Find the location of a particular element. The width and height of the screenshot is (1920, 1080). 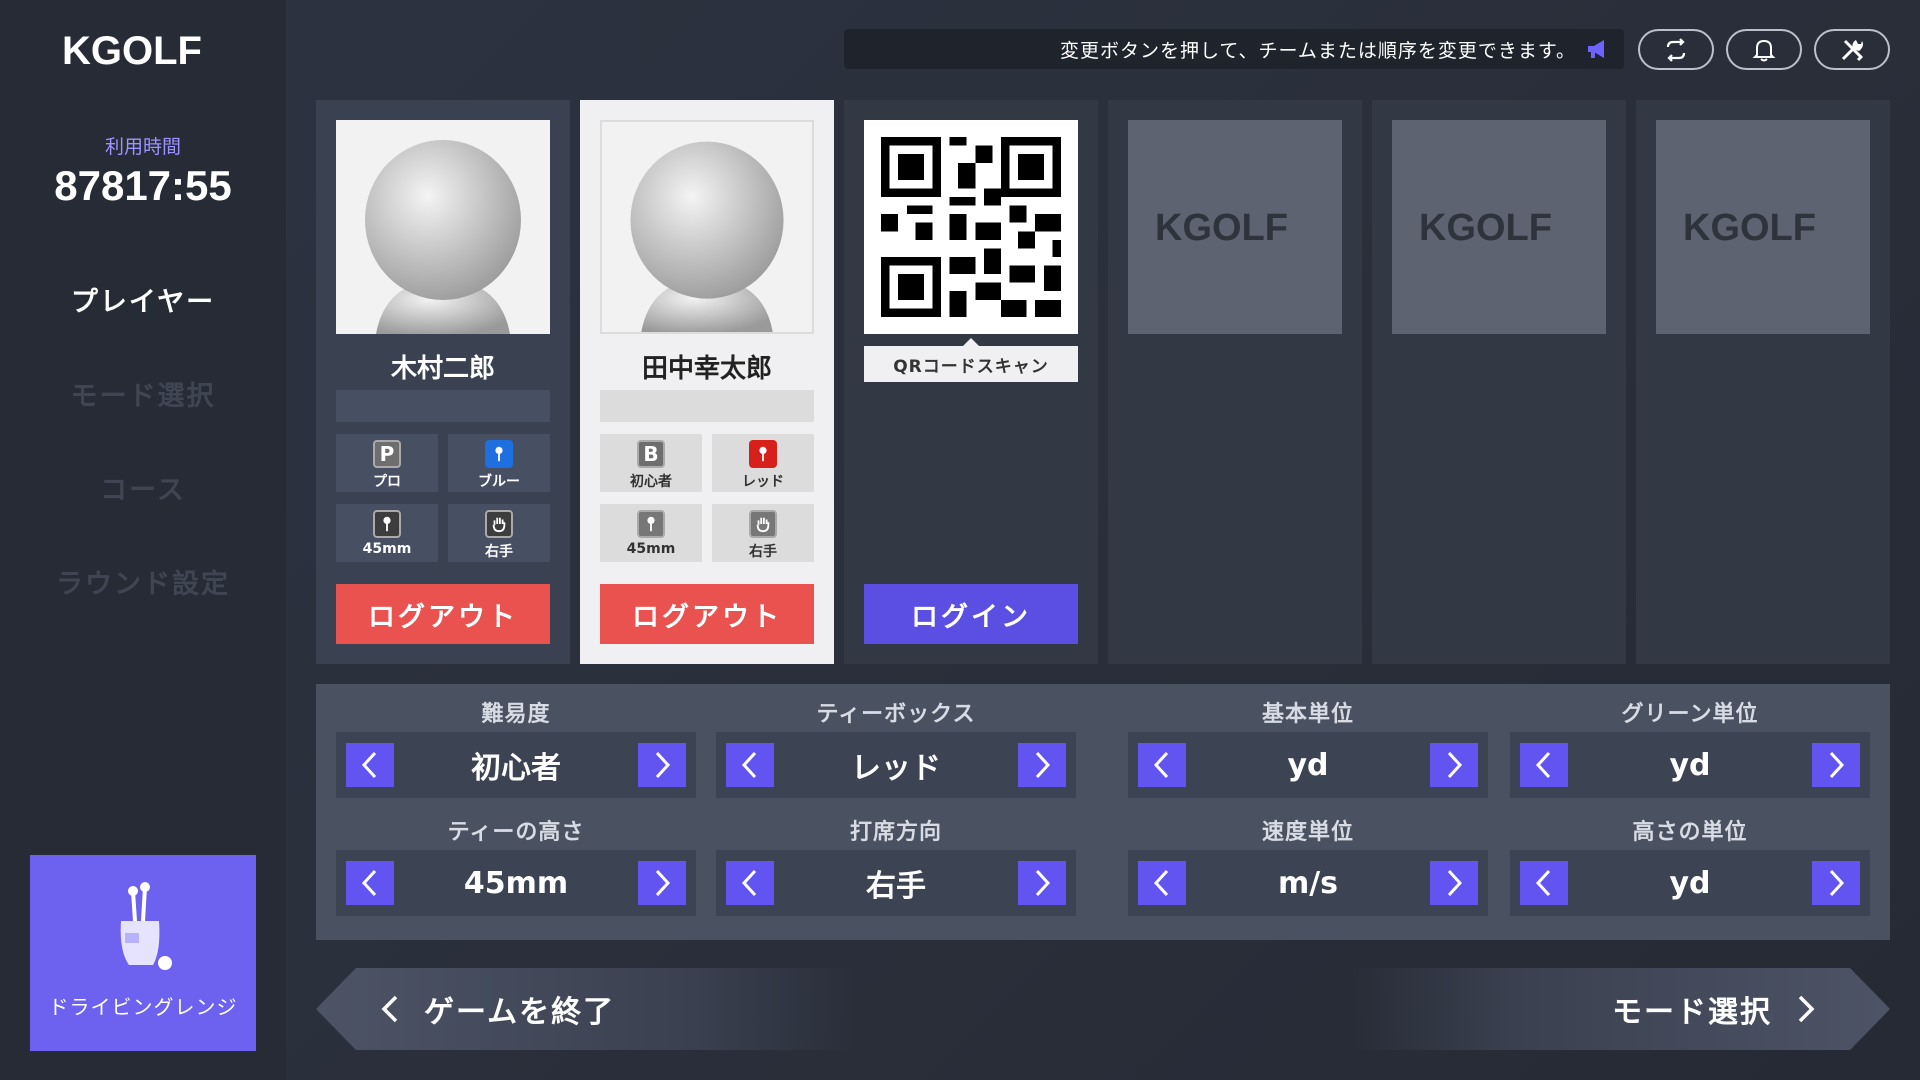

height-unit-next-button is located at coordinates (1836, 883).